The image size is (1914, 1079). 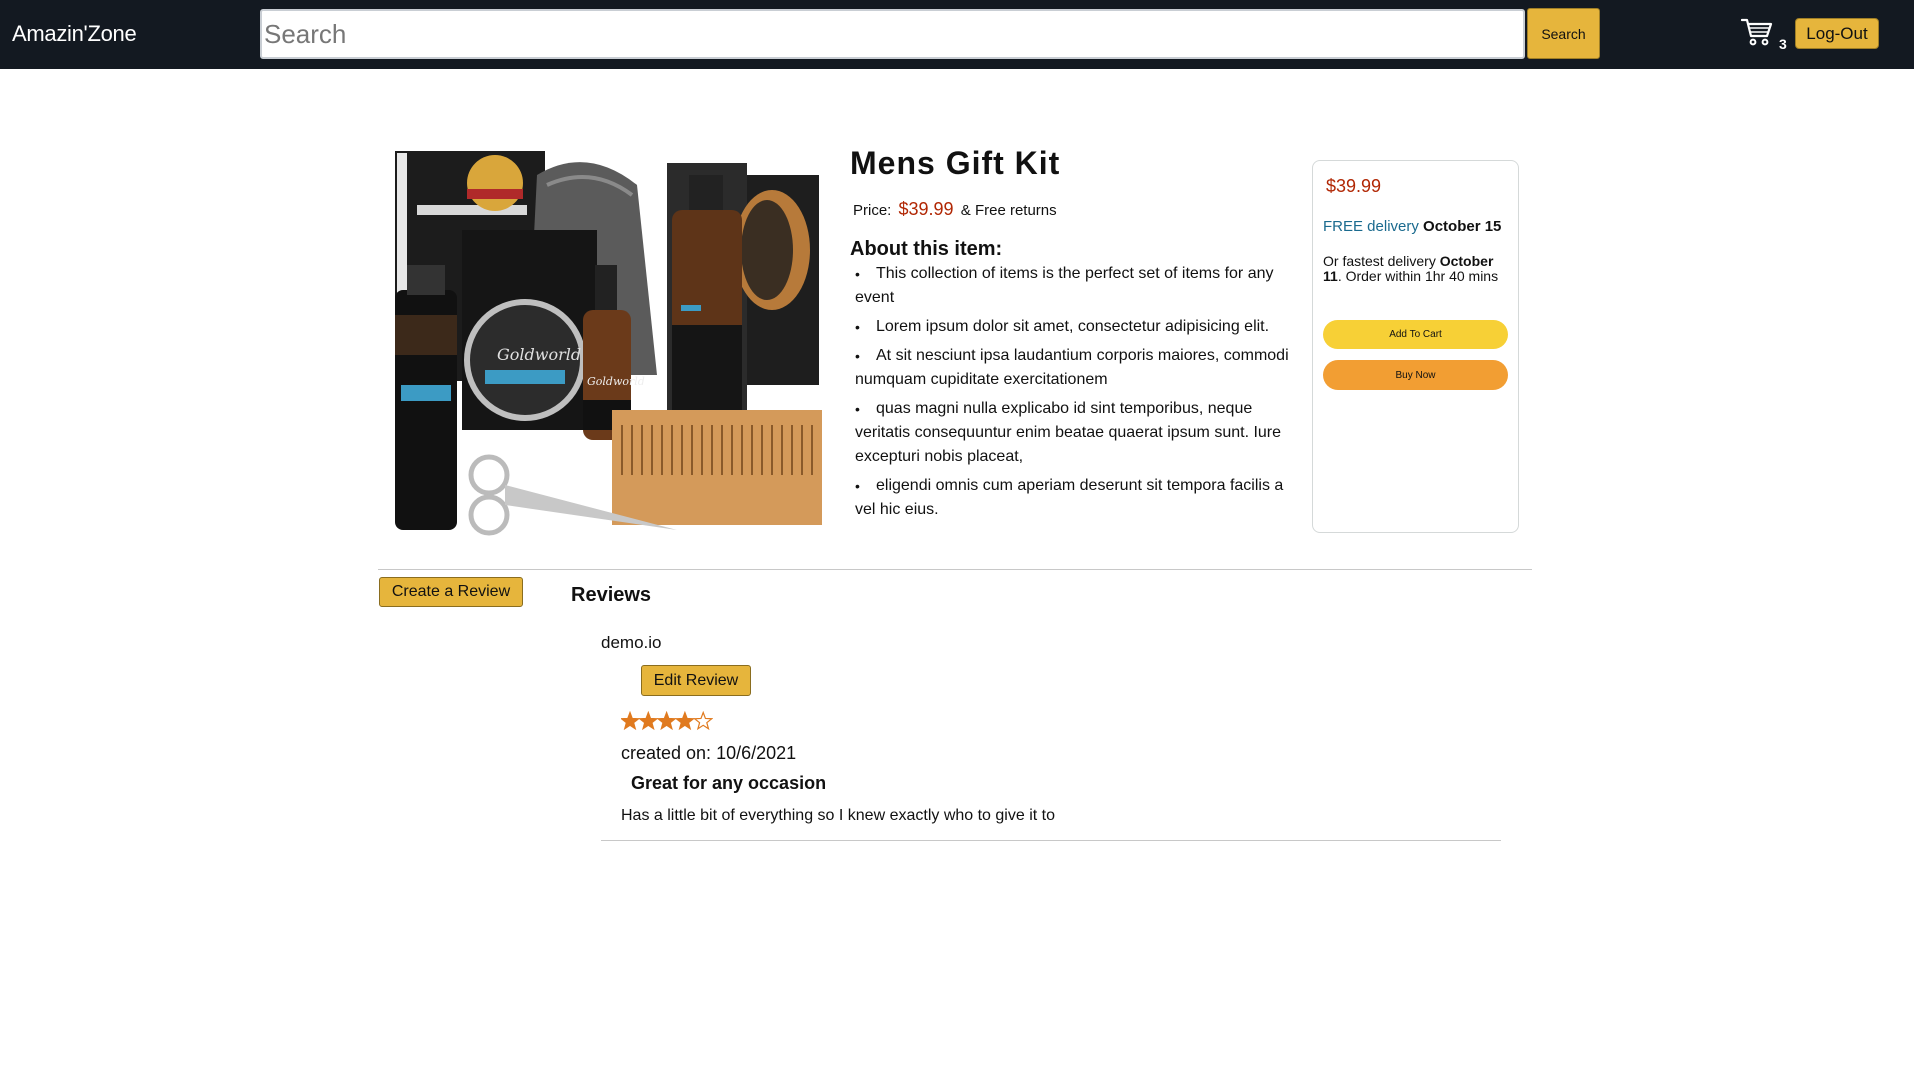 What do you see at coordinates (872, 210) in the screenshot?
I see `price-label: Price:` at bounding box center [872, 210].